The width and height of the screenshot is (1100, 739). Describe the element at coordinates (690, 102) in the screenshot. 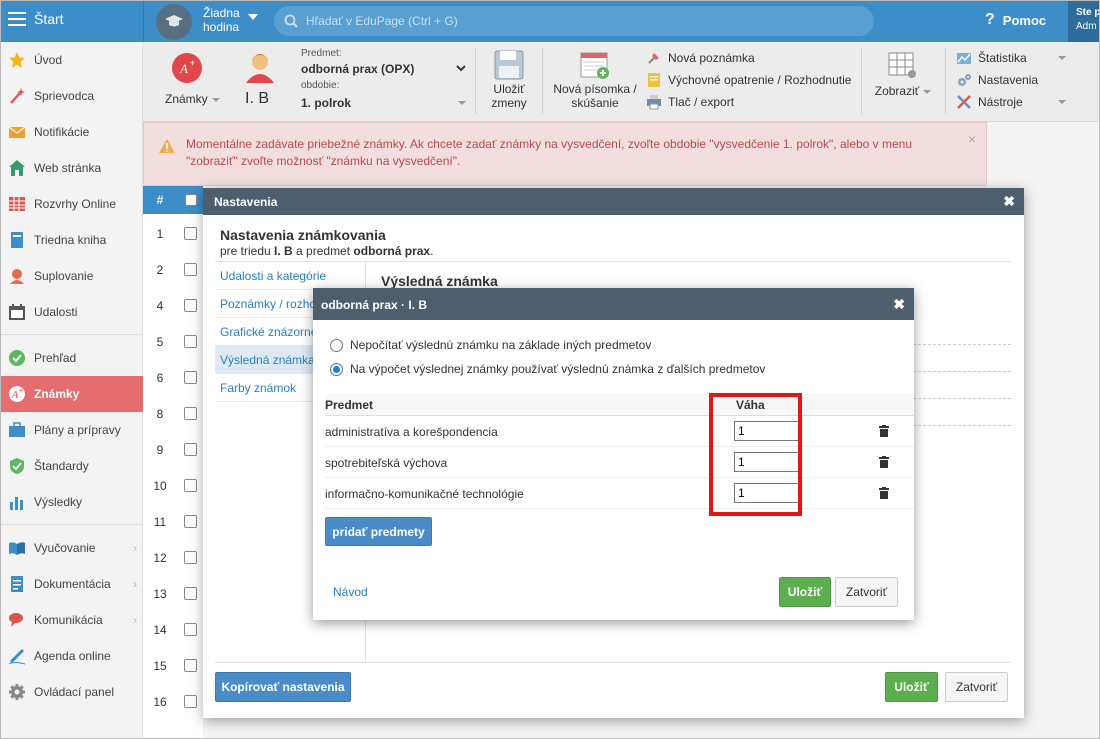

I see `print-export-button: Tlač / export` at that location.